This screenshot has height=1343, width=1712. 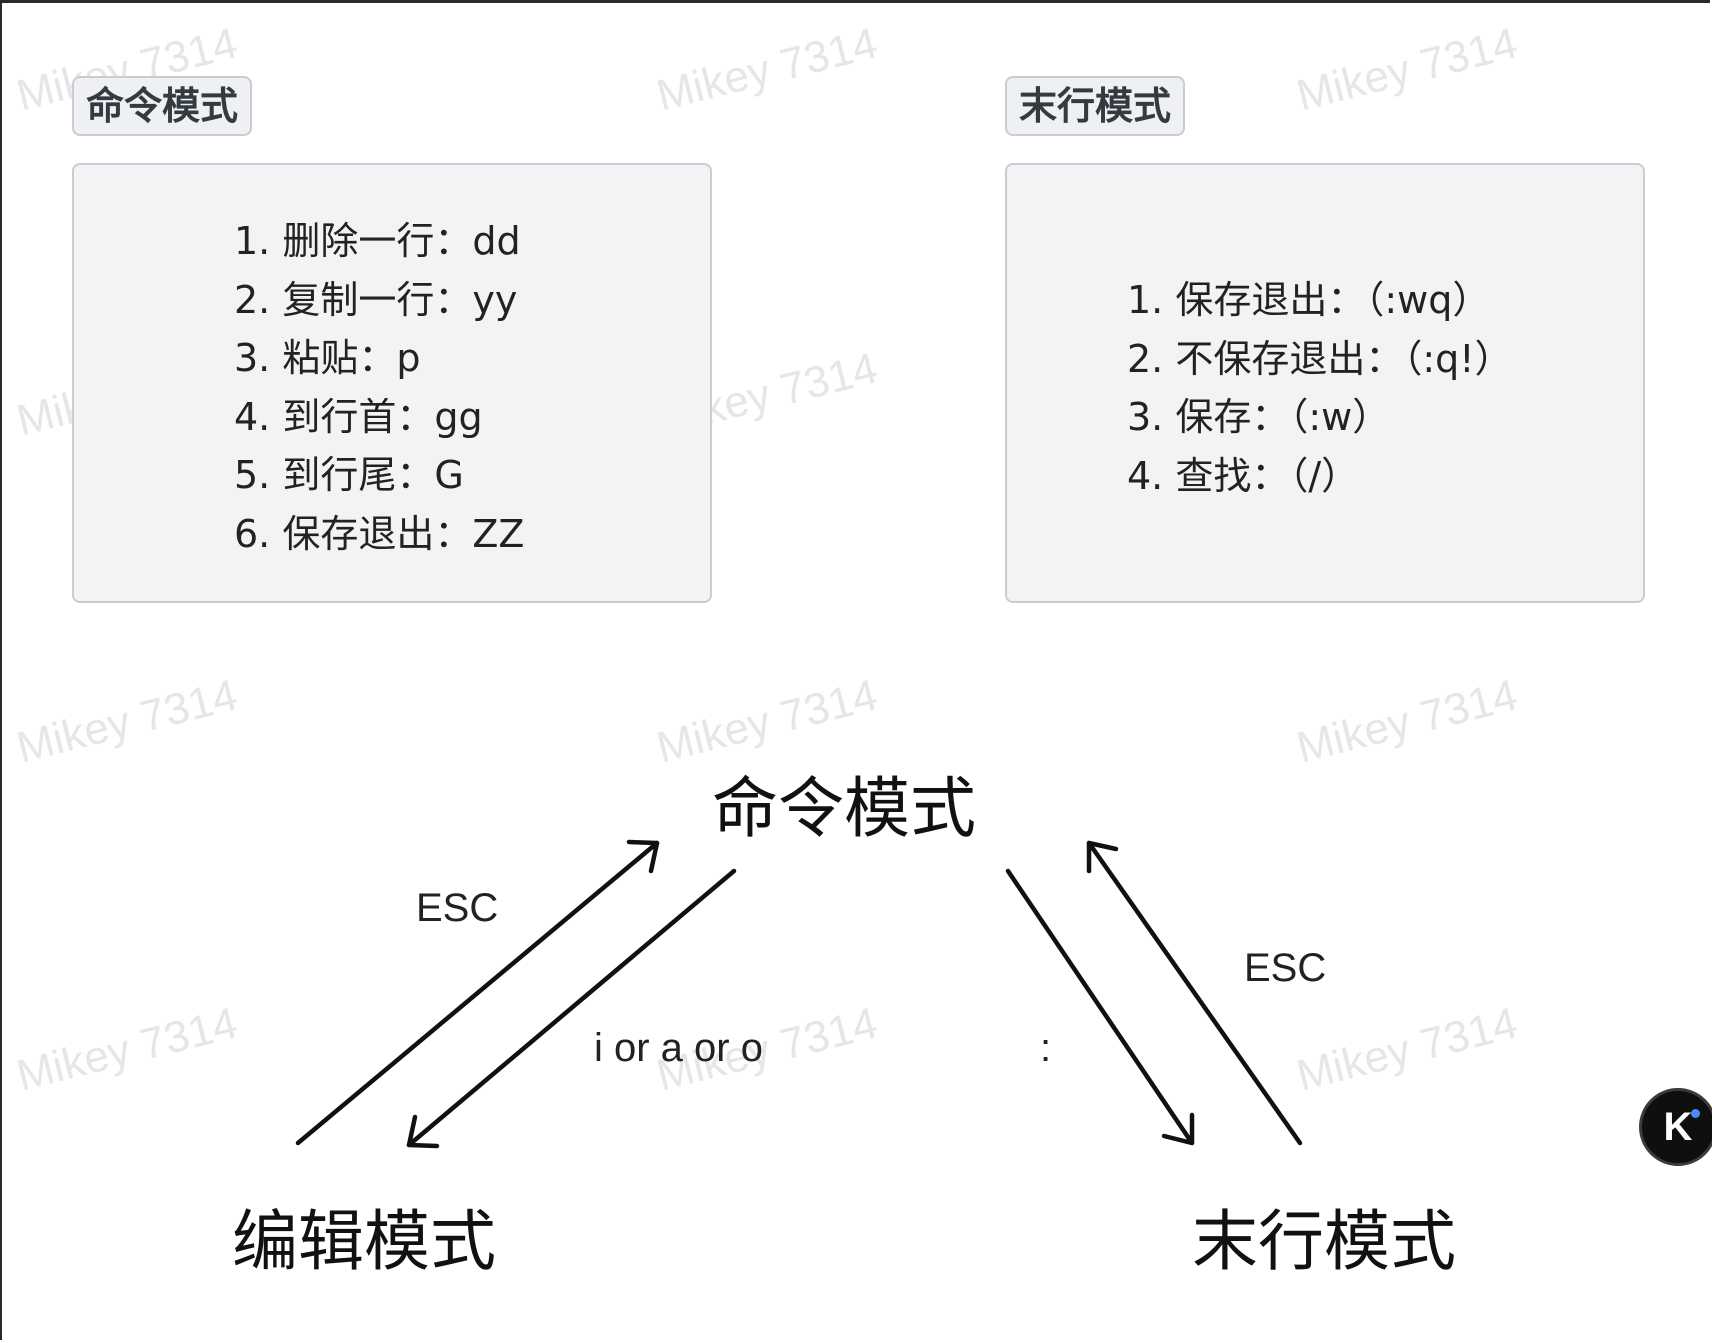 I want to click on transition-arrows, so click(x=799, y=994).